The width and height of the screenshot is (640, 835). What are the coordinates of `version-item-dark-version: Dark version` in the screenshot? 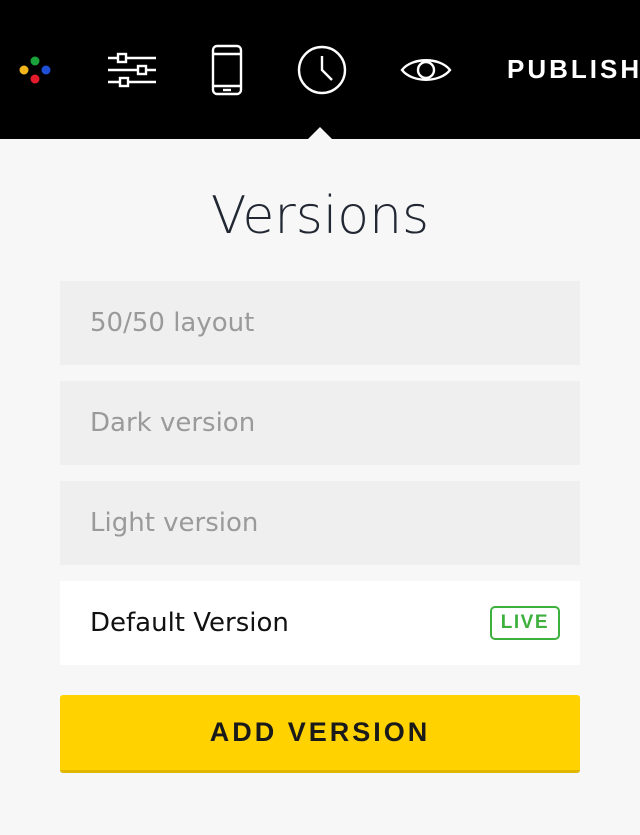 It's located at (320, 423).